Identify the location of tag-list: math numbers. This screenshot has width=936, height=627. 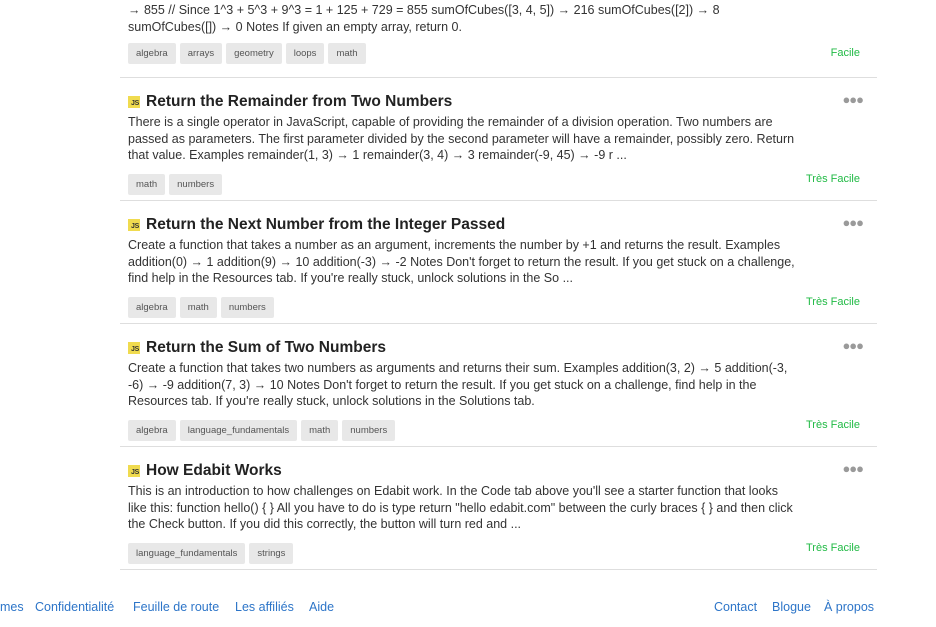
(462, 184).